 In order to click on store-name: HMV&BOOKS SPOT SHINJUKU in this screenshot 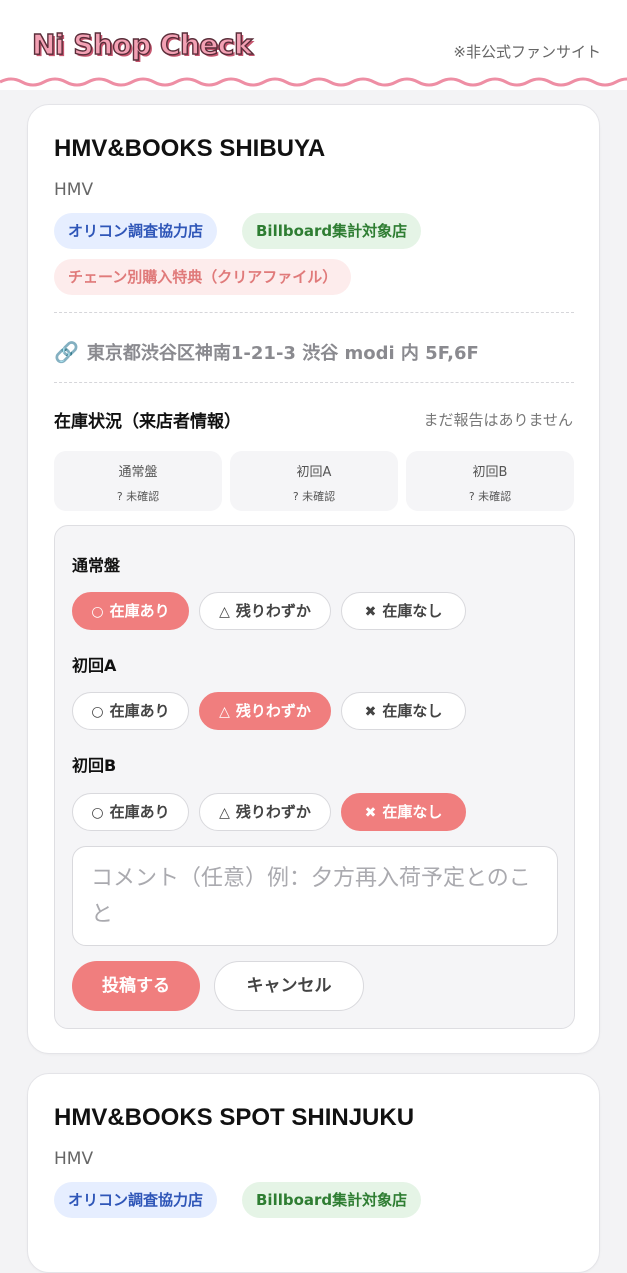, I will do `click(234, 1117)`.